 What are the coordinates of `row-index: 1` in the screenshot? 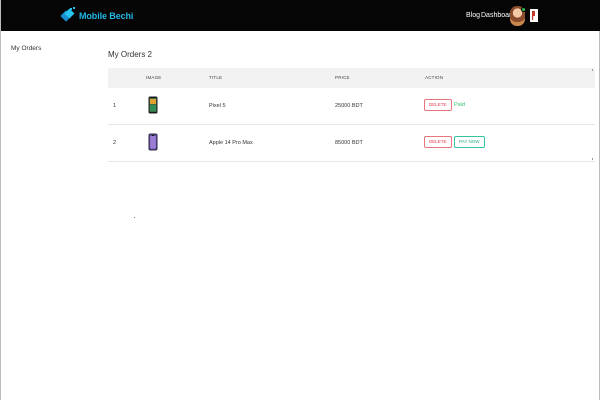 It's located at (115, 106).